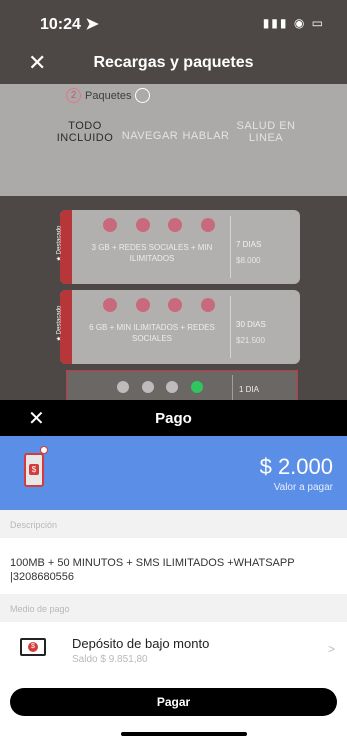 Image resolution: width=347 pixels, height=747 pixels. What do you see at coordinates (150, 136) in the screenshot?
I see `tab-navegar: NAVEGAR` at bounding box center [150, 136].